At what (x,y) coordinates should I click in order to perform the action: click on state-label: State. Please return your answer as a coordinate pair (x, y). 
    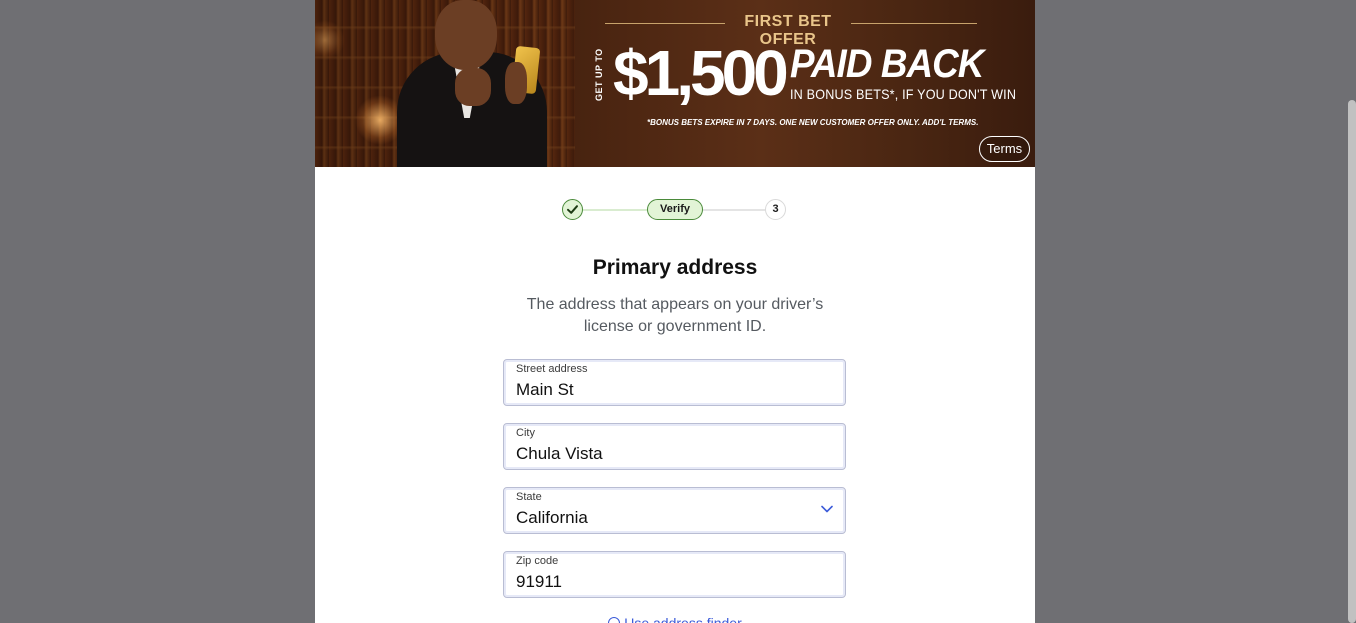
    Looking at the image, I should click on (529, 497).